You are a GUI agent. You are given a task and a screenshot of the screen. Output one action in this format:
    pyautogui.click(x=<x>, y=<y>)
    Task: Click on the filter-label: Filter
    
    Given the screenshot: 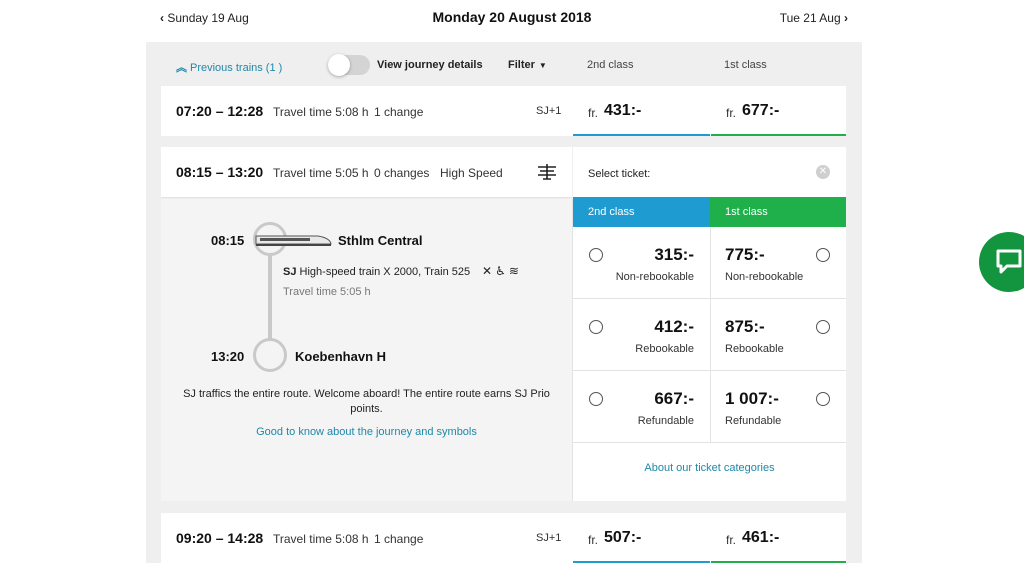 What is the action you would take?
    pyautogui.click(x=521, y=65)
    